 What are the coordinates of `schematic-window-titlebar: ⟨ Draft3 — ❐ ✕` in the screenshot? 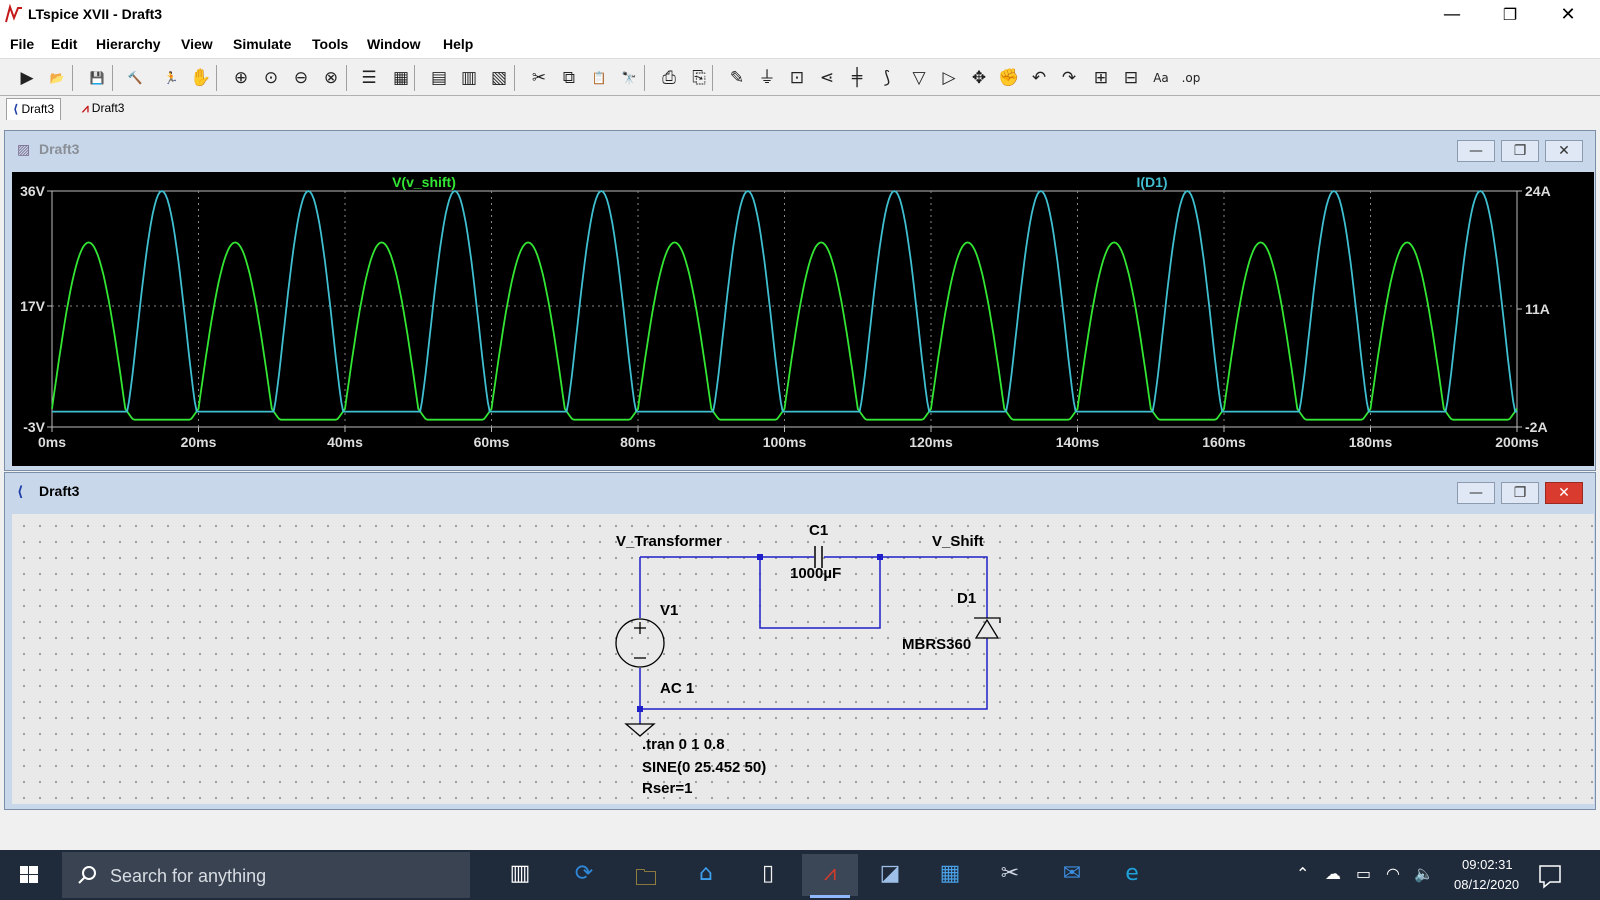 It's located at (800, 490).